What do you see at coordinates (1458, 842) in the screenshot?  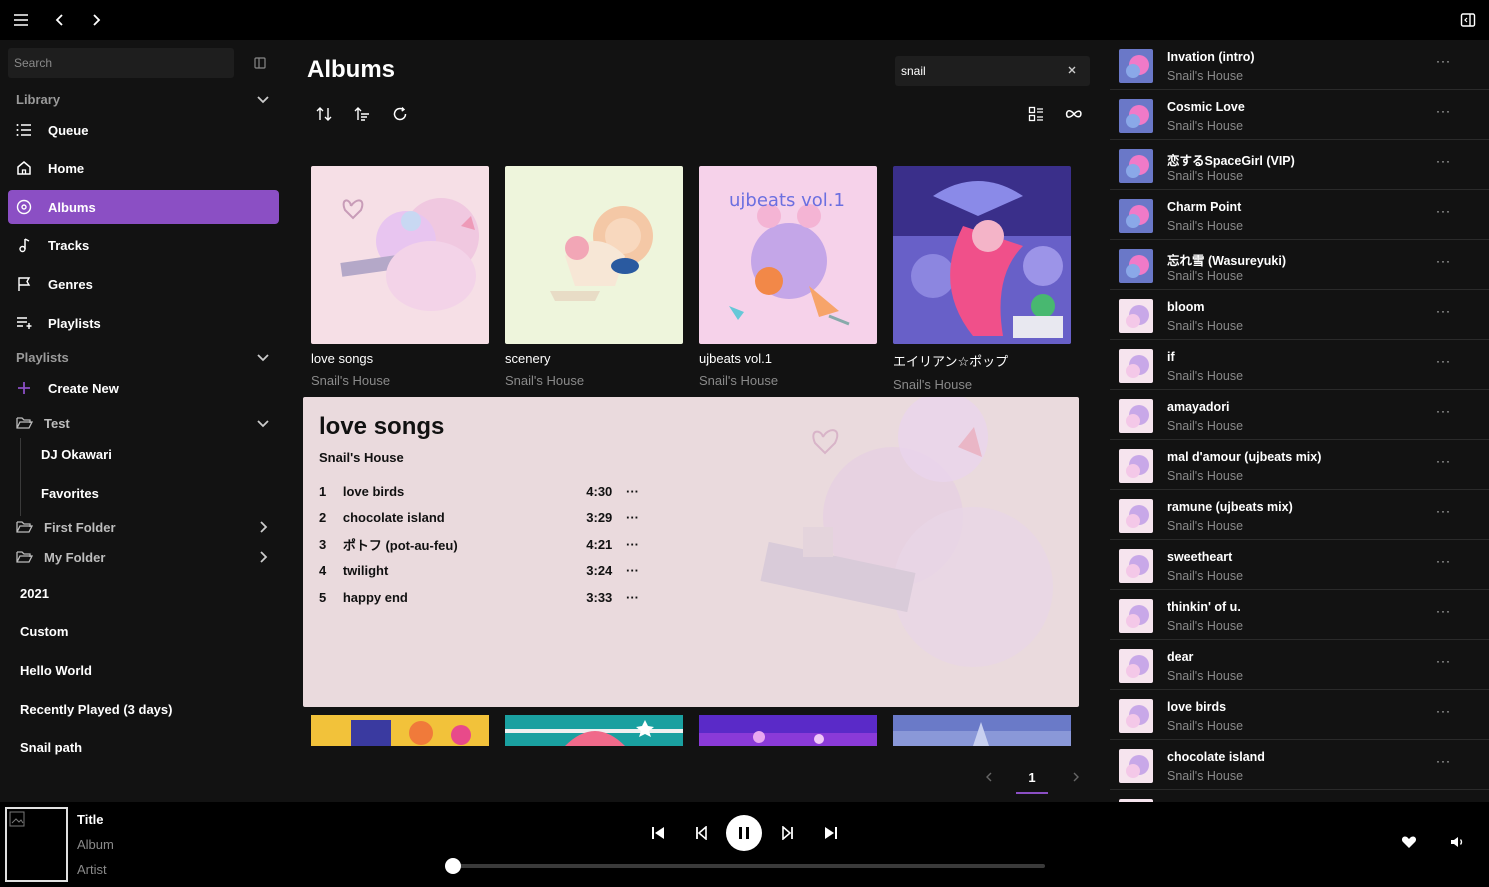 I see `volume-icon` at bounding box center [1458, 842].